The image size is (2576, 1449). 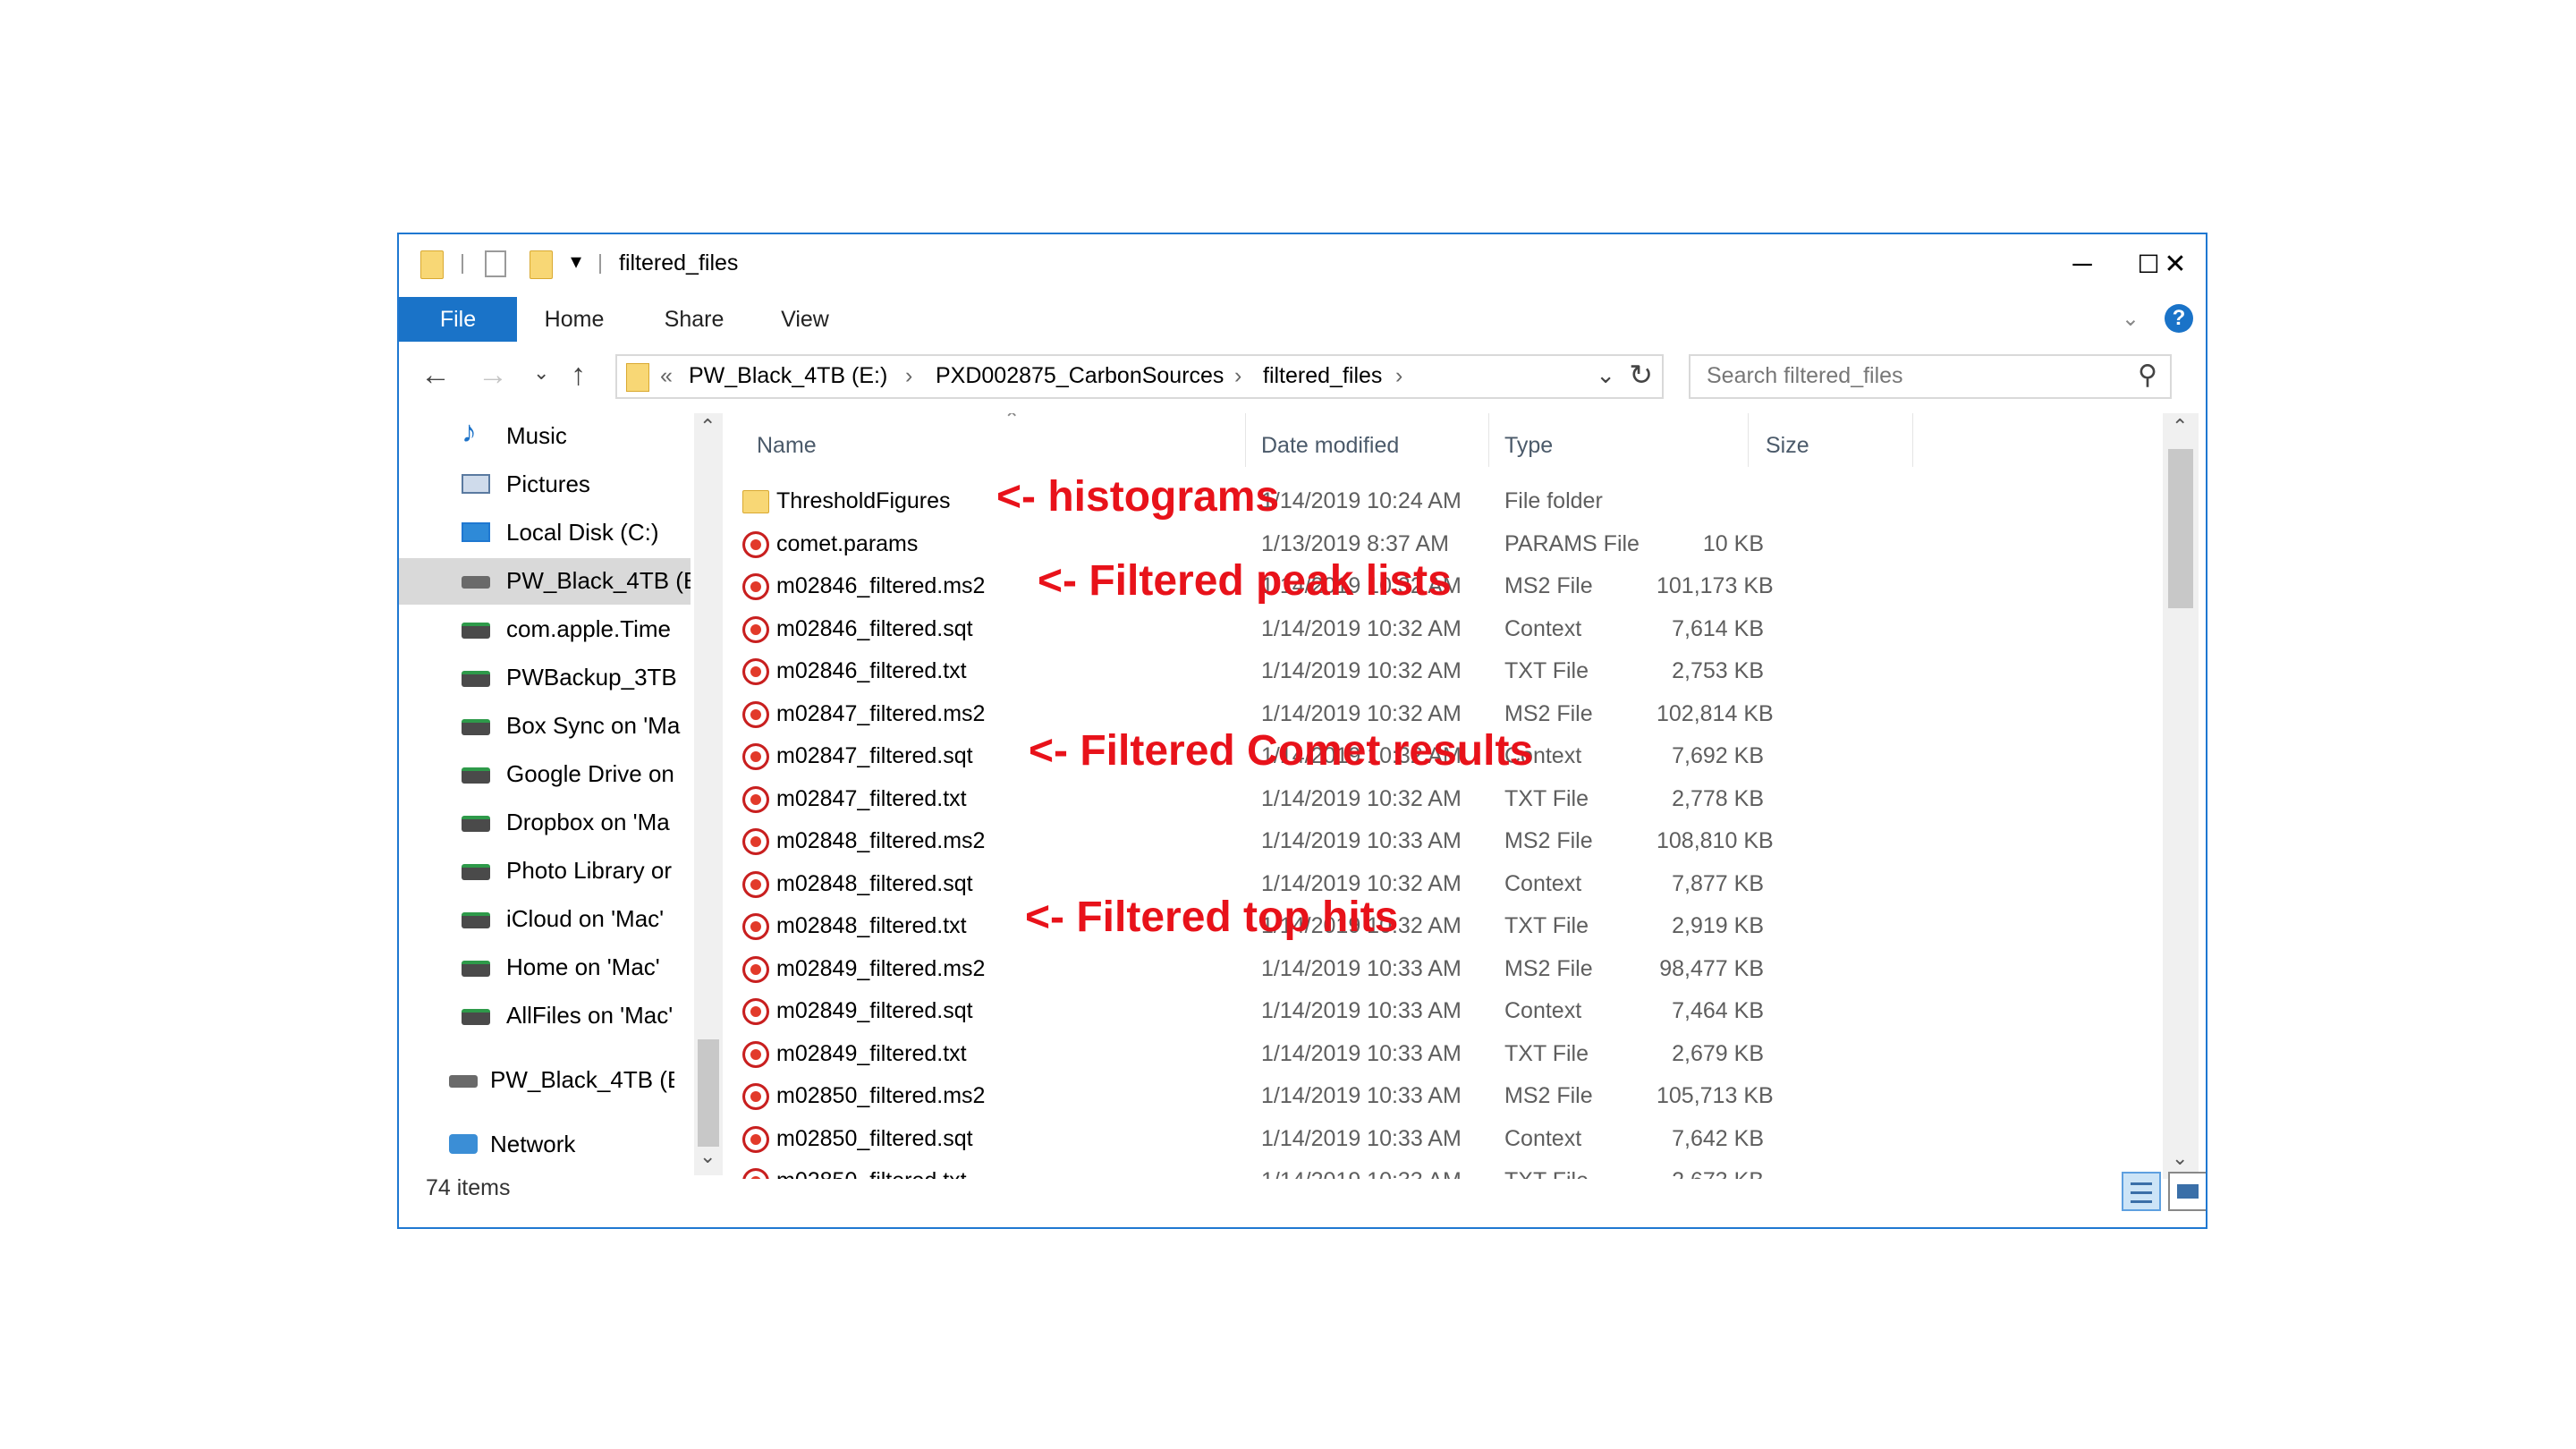 What do you see at coordinates (2181, 796) in the screenshot?
I see `file-list-scrollbar: ⌃ ⌄` at bounding box center [2181, 796].